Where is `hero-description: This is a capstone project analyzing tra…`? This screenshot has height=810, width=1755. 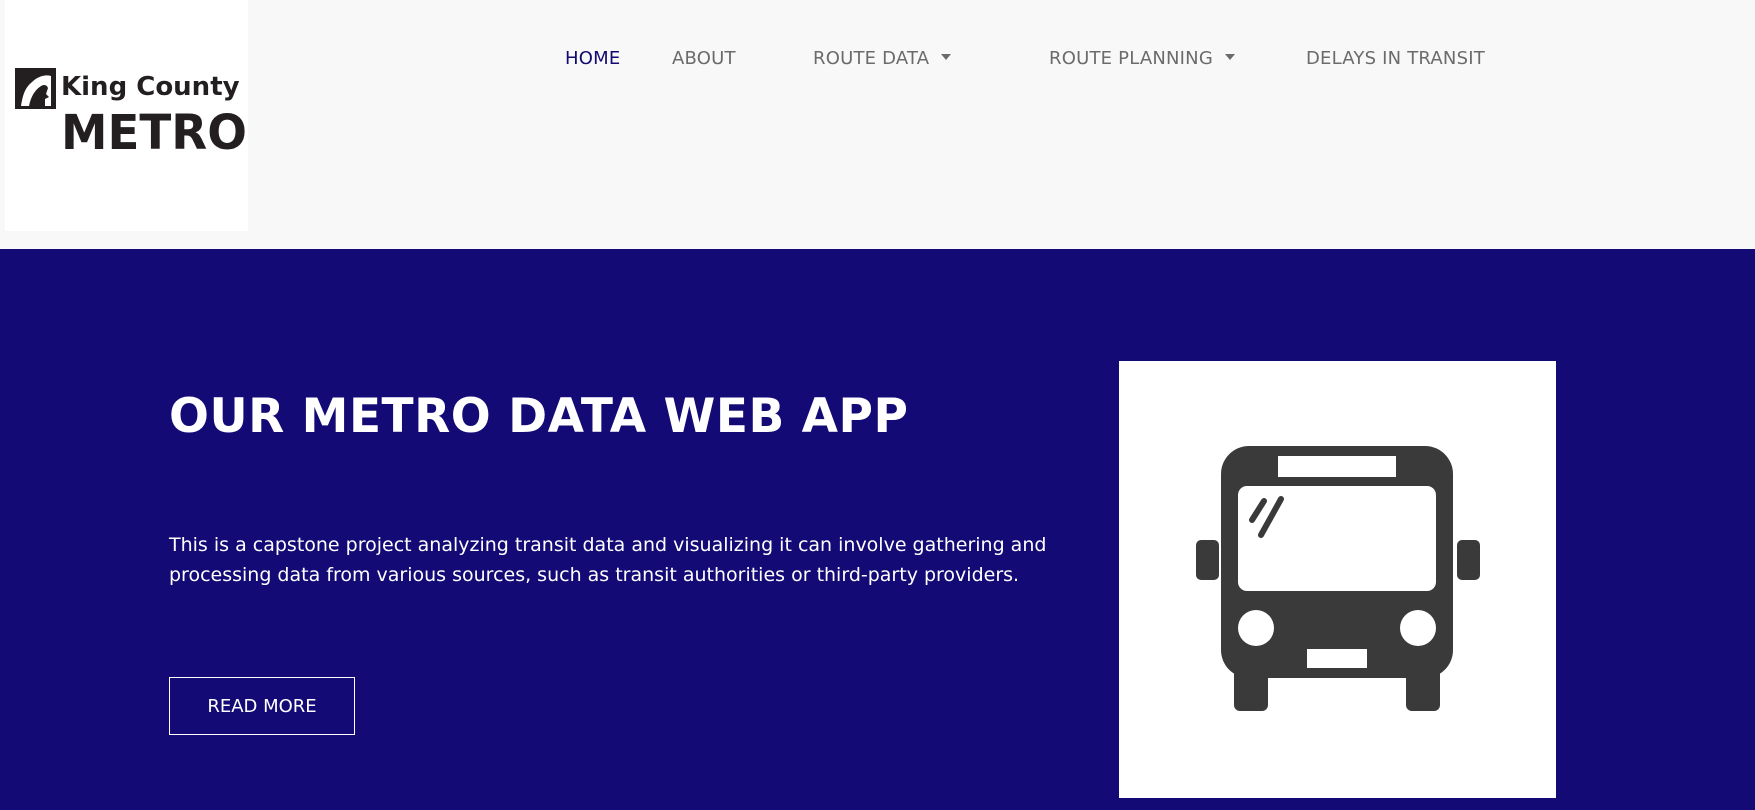 hero-description: This is a capstone project analyzing tra… is located at coordinates (608, 560).